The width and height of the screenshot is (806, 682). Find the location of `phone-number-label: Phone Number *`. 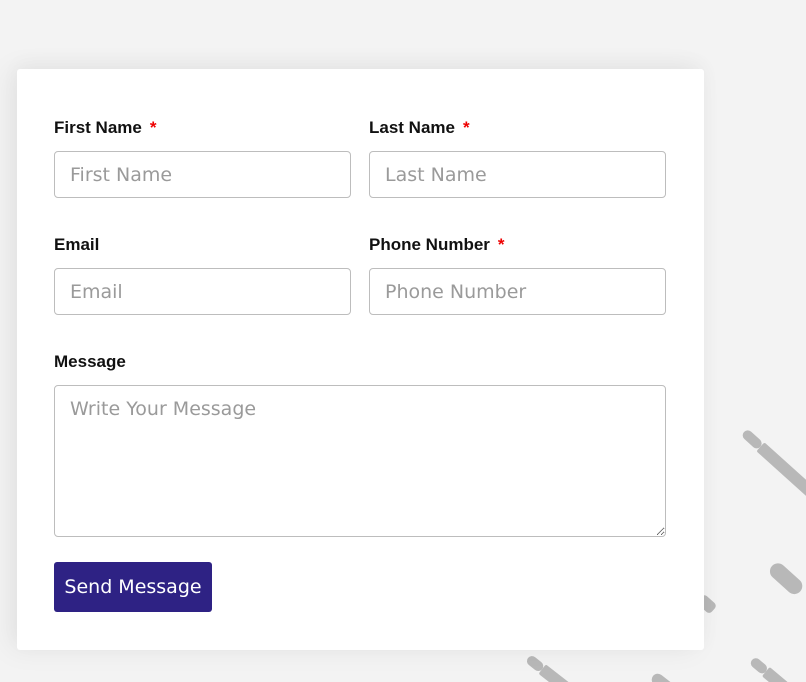

phone-number-label: Phone Number * is located at coordinates (437, 245).